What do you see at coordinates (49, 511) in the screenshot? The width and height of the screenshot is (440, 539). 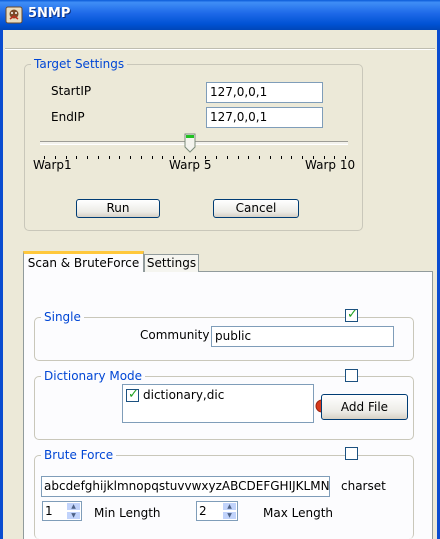 I see `min-length-value: 1` at bounding box center [49, 511].